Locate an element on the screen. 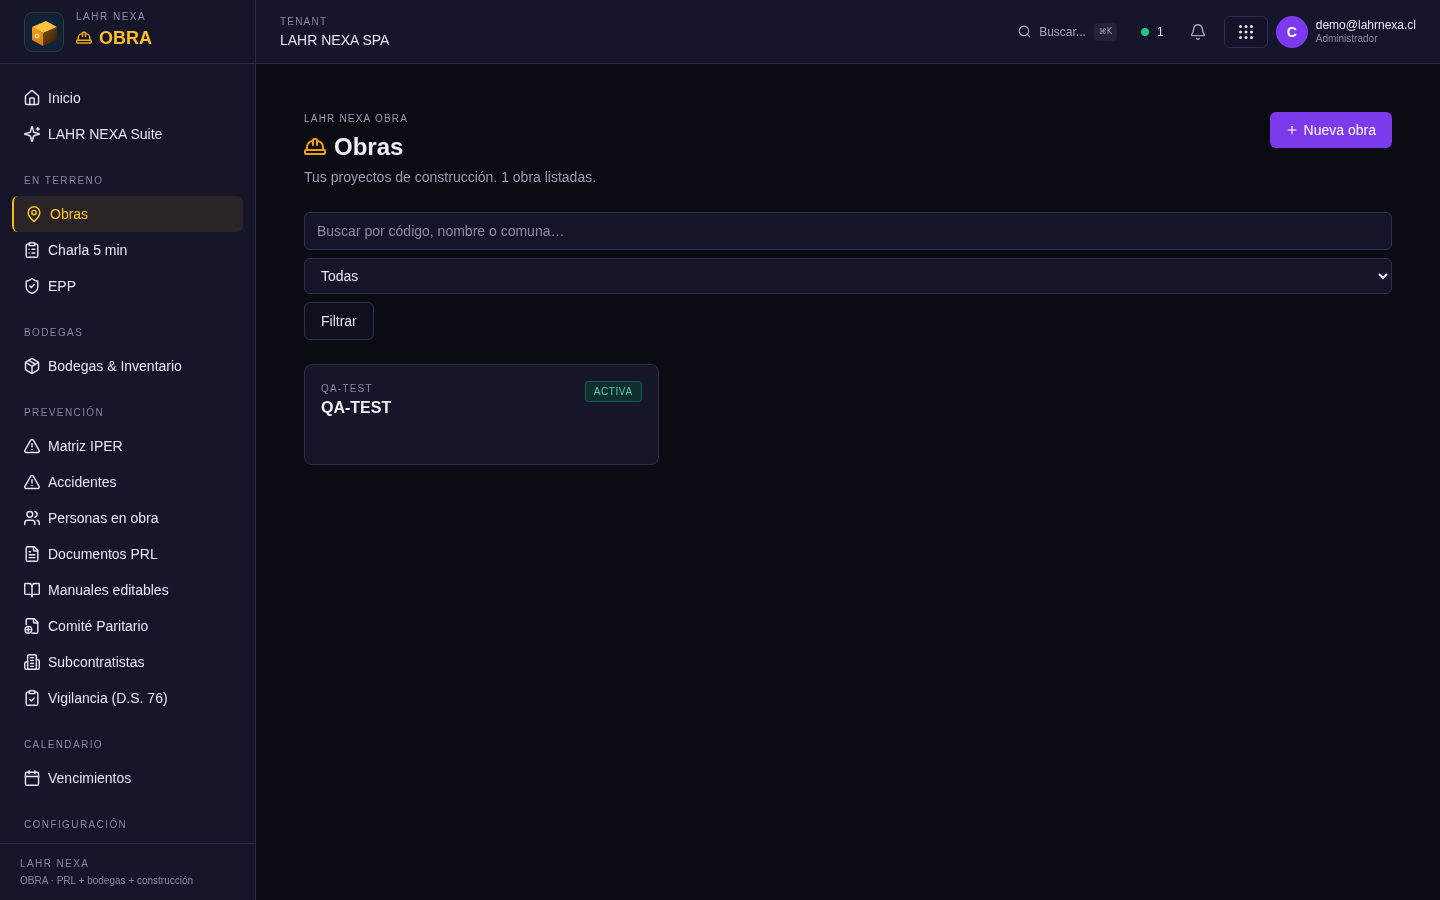 This screenshot has height=900, width=1440. nav-item: Bodegas & Inventario is located at coordinates (127, 366).